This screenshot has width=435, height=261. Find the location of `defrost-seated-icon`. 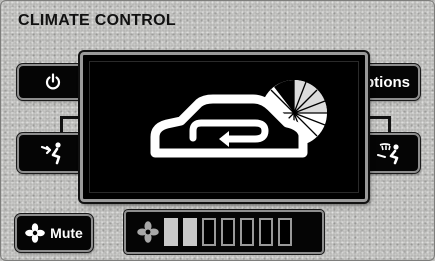

defrost-seated-icon is located at coordinates (388, 154).